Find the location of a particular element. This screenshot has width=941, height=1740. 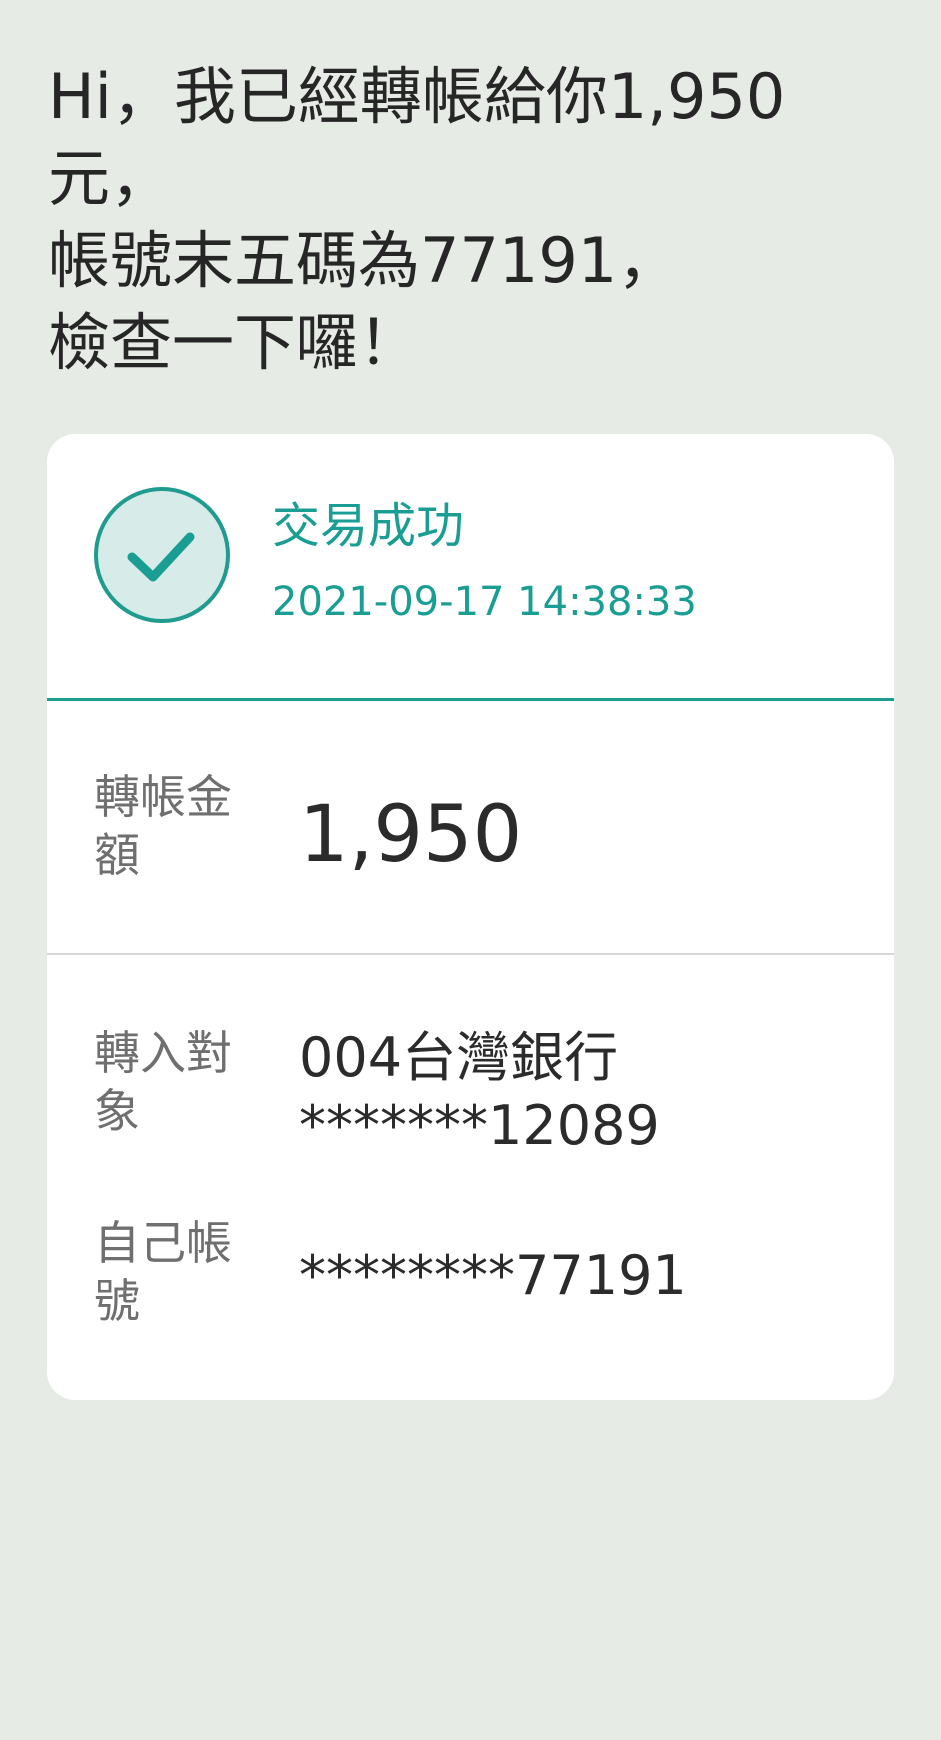

transaction-timestamp: 2021-09-17 14:38:33 is located at coordinates (484, 602).